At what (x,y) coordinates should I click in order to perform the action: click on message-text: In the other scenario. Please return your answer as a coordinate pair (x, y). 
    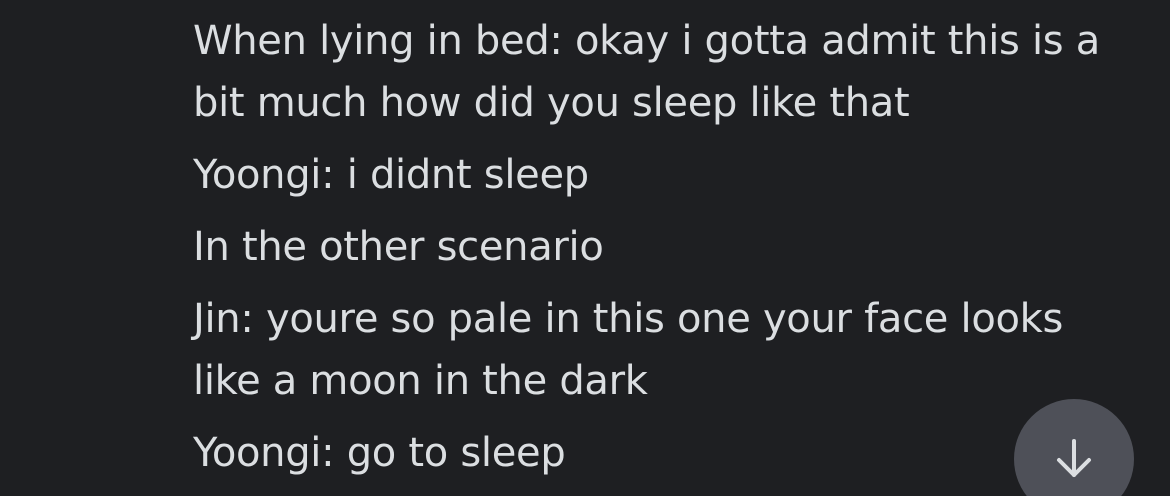
    Looking at the image, I should click on (398, 247).